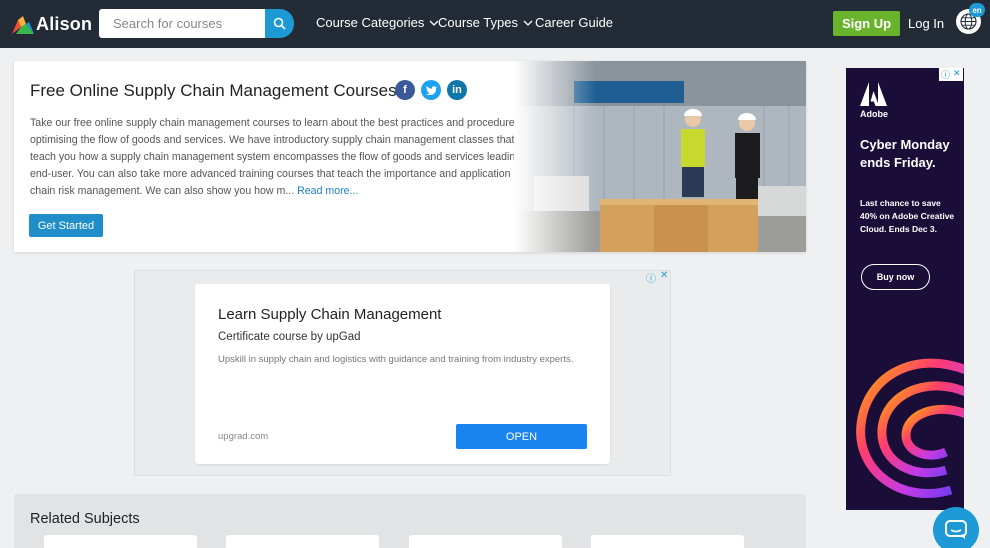  Describe the element at coordinates (370, 22) in the screenshot. I see `nav-label: Course Categories` at that location.